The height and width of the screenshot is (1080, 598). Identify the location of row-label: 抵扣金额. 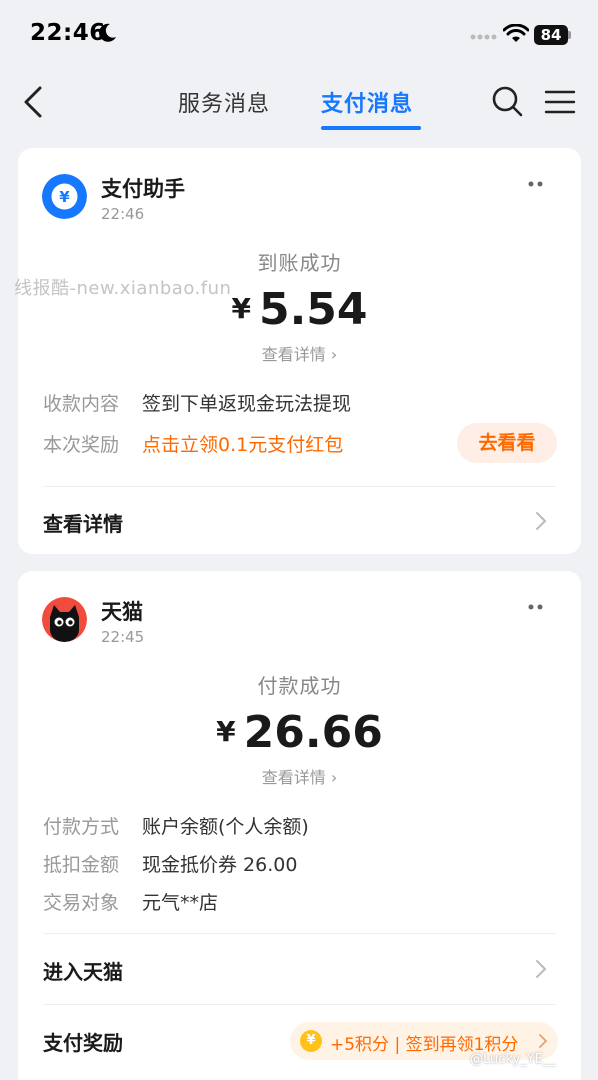
(81, 865).